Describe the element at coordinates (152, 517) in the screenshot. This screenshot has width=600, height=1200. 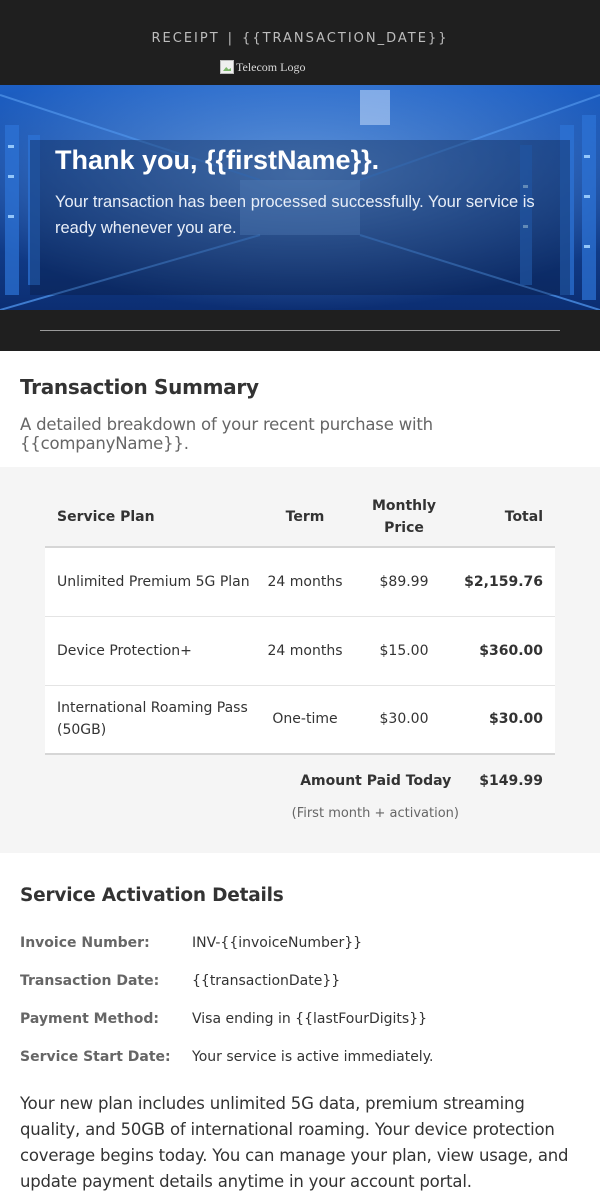
I see `column-header-plan: Service Plan` at that location.